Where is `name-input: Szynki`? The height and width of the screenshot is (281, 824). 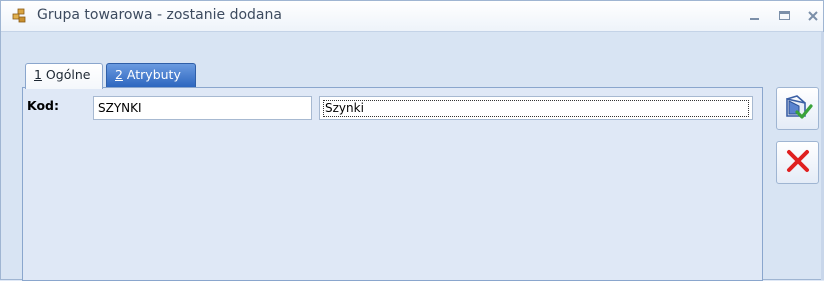 name-input: Szynki is located at coordinates (536, 108).